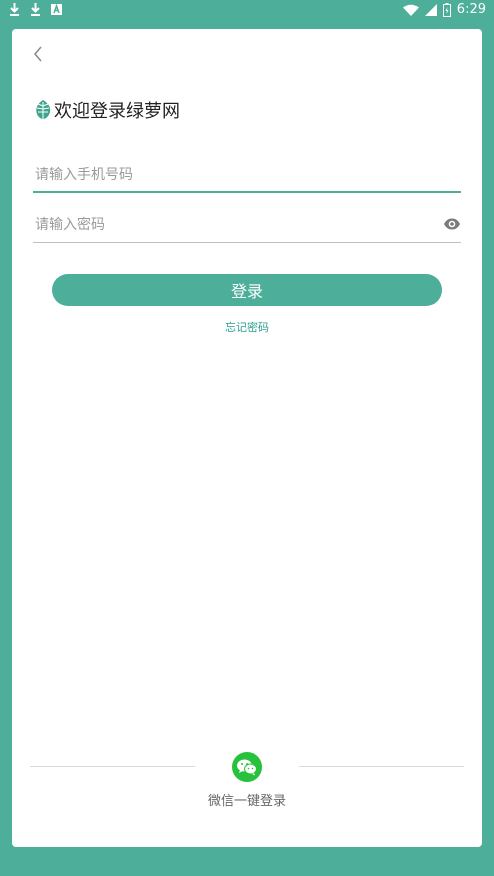 The width and height of the screenshot is (494, 876). I want to click on phone-field, so click(248, 178).